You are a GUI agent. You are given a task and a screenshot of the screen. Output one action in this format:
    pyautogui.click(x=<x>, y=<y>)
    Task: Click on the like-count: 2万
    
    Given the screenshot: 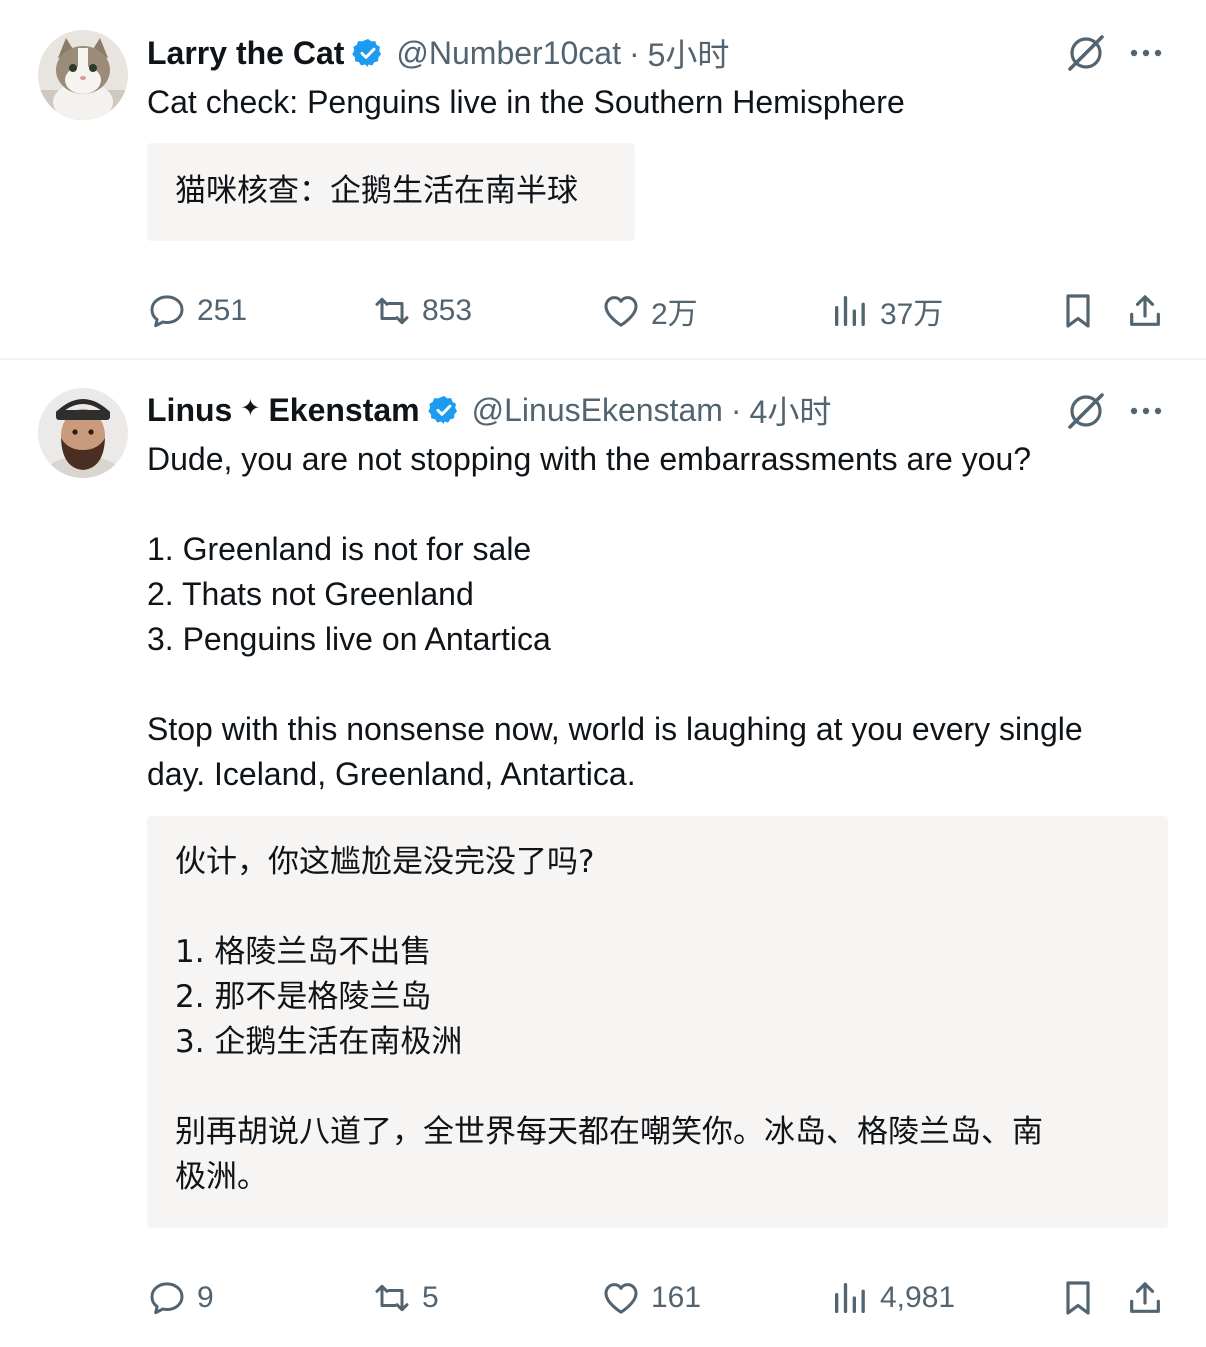 What is the action you would take?
    pyautogui.click(x=674, y=314)
    